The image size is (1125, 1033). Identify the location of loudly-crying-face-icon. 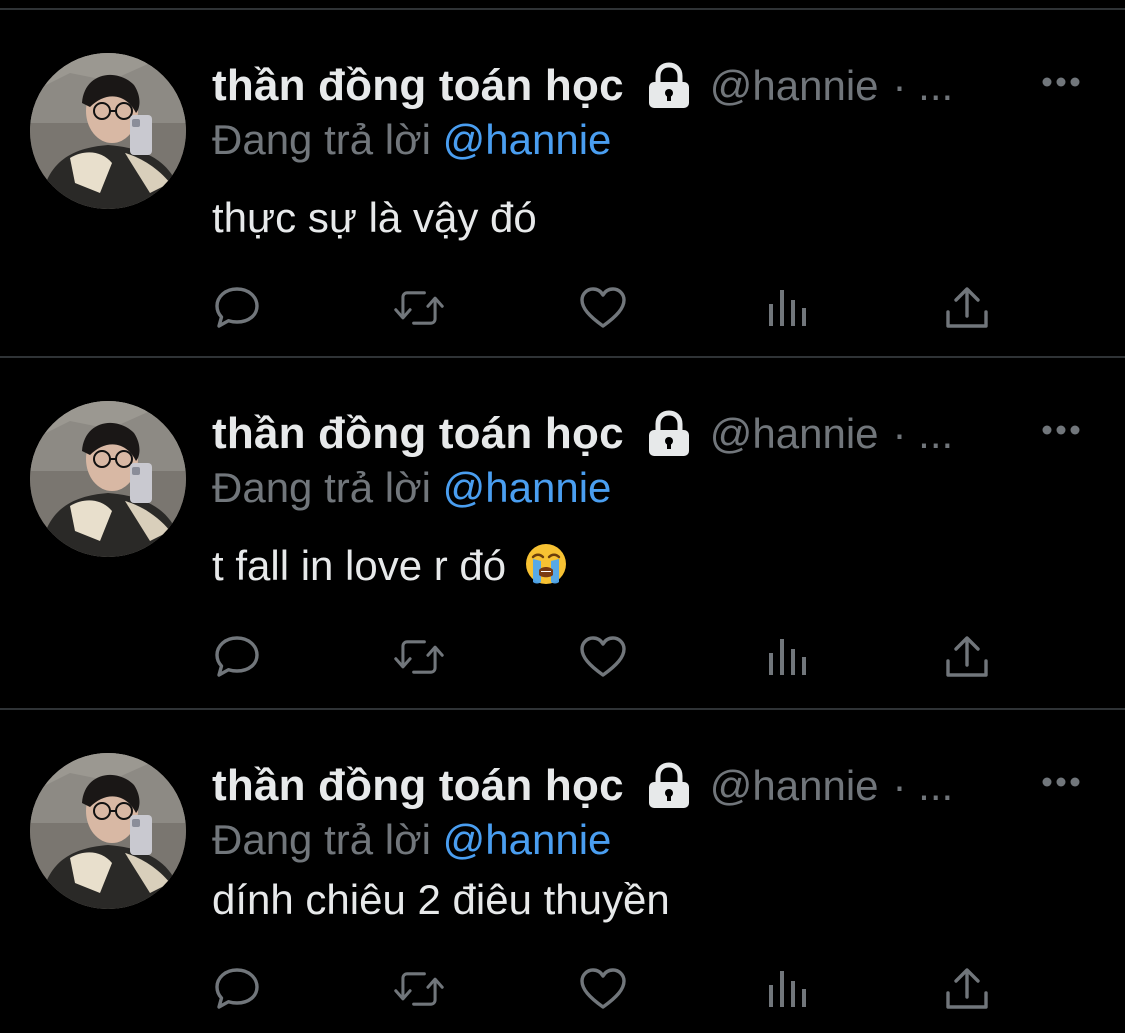
(546, 564).